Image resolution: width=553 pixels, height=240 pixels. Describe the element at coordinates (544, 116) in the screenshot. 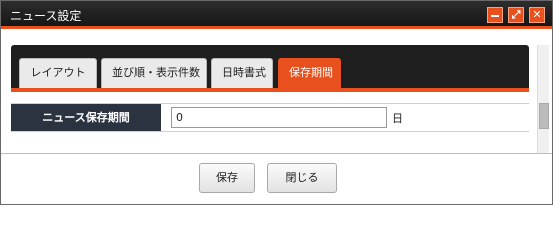

I see `scrollbar-thumb` at that location.